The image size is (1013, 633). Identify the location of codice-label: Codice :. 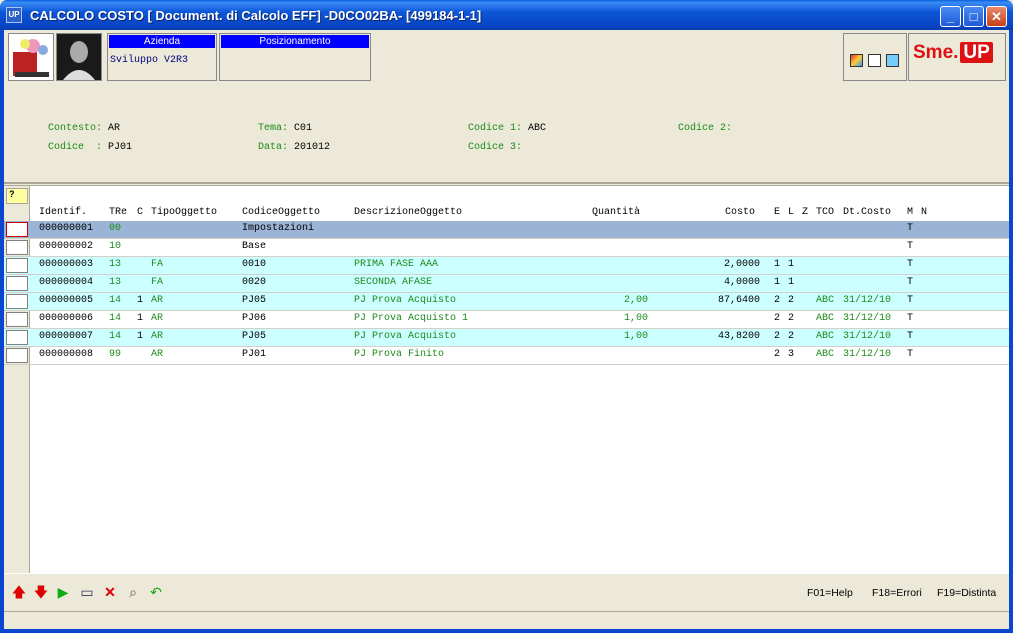
(75, 147).